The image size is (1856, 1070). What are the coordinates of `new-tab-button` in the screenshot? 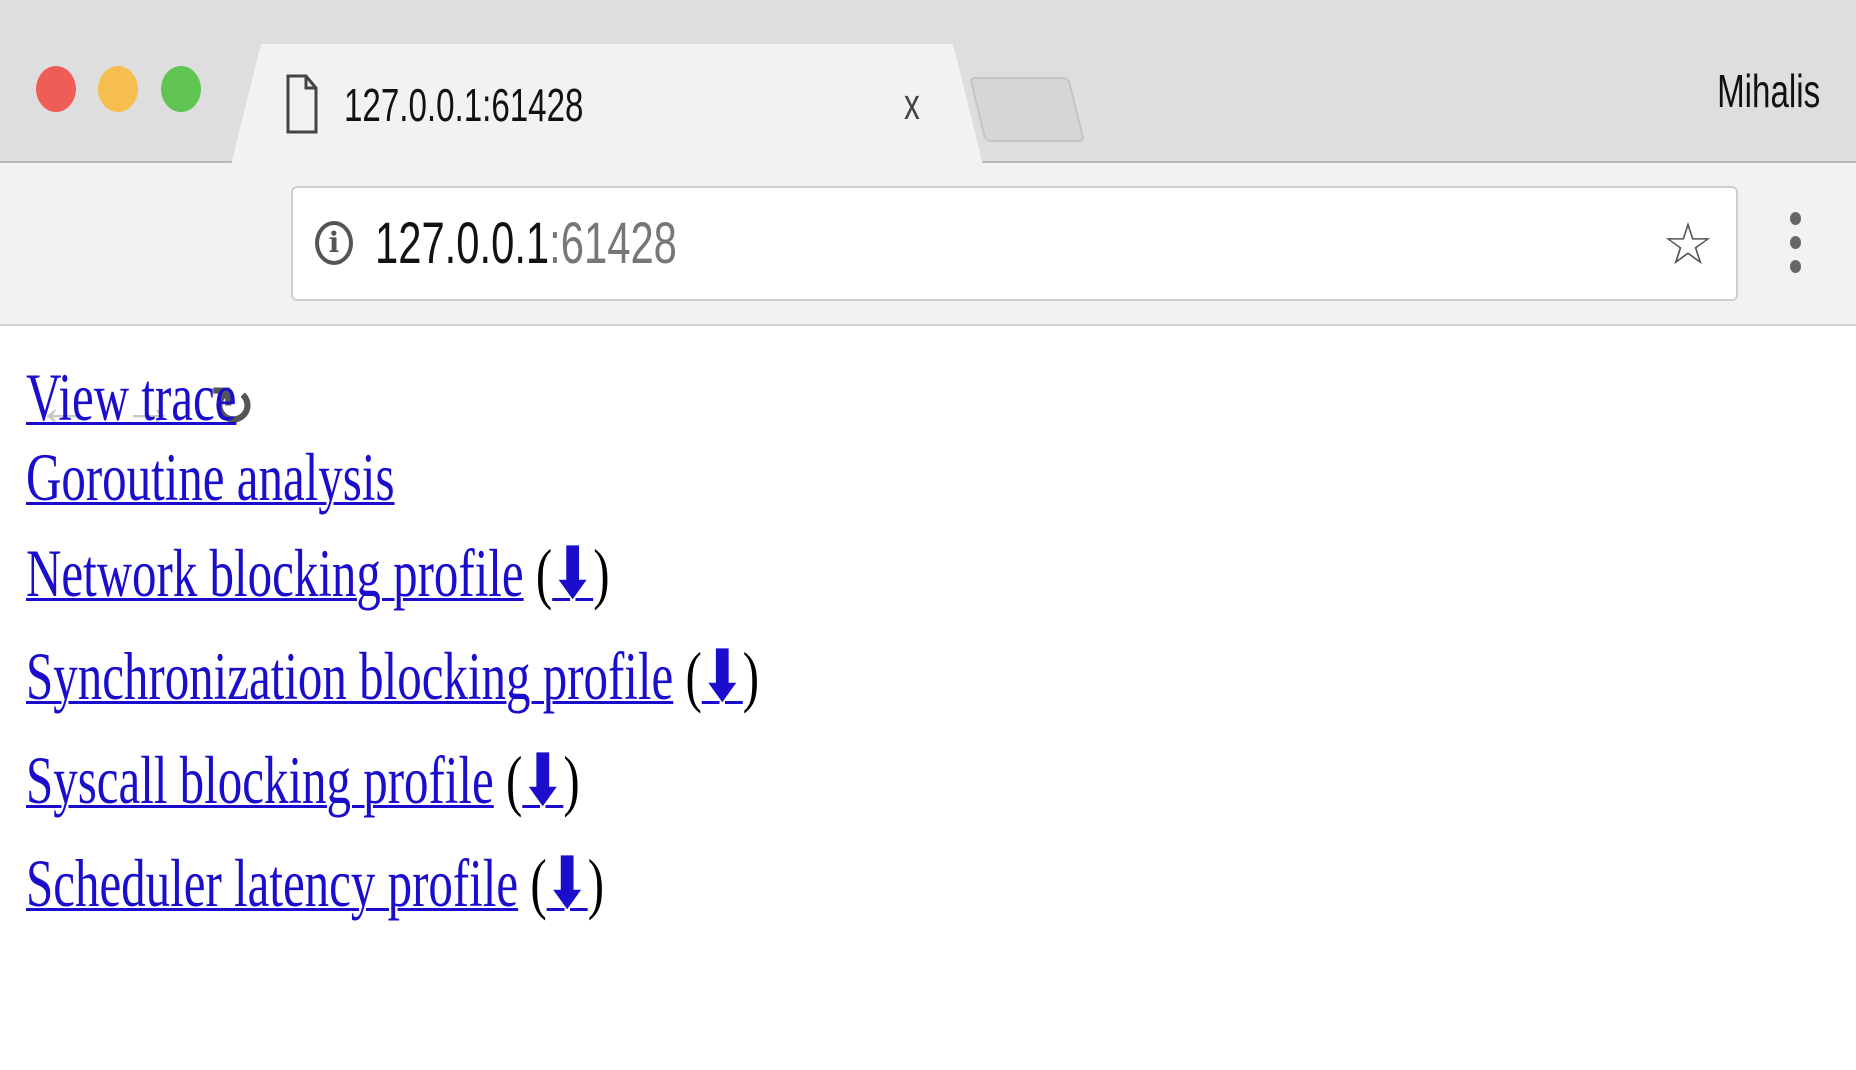 It's located at (1027, 109).